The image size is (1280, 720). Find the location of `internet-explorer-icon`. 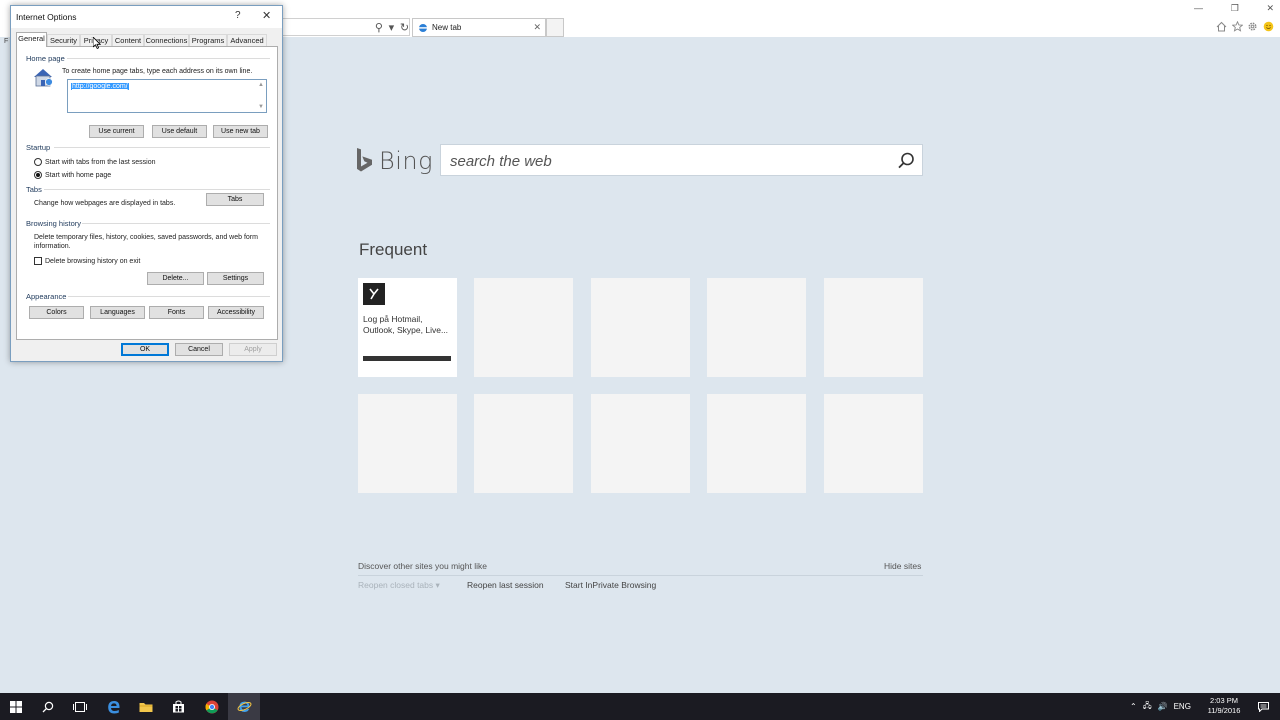

internet-explorer-icon is located at coordinates (244, 706).